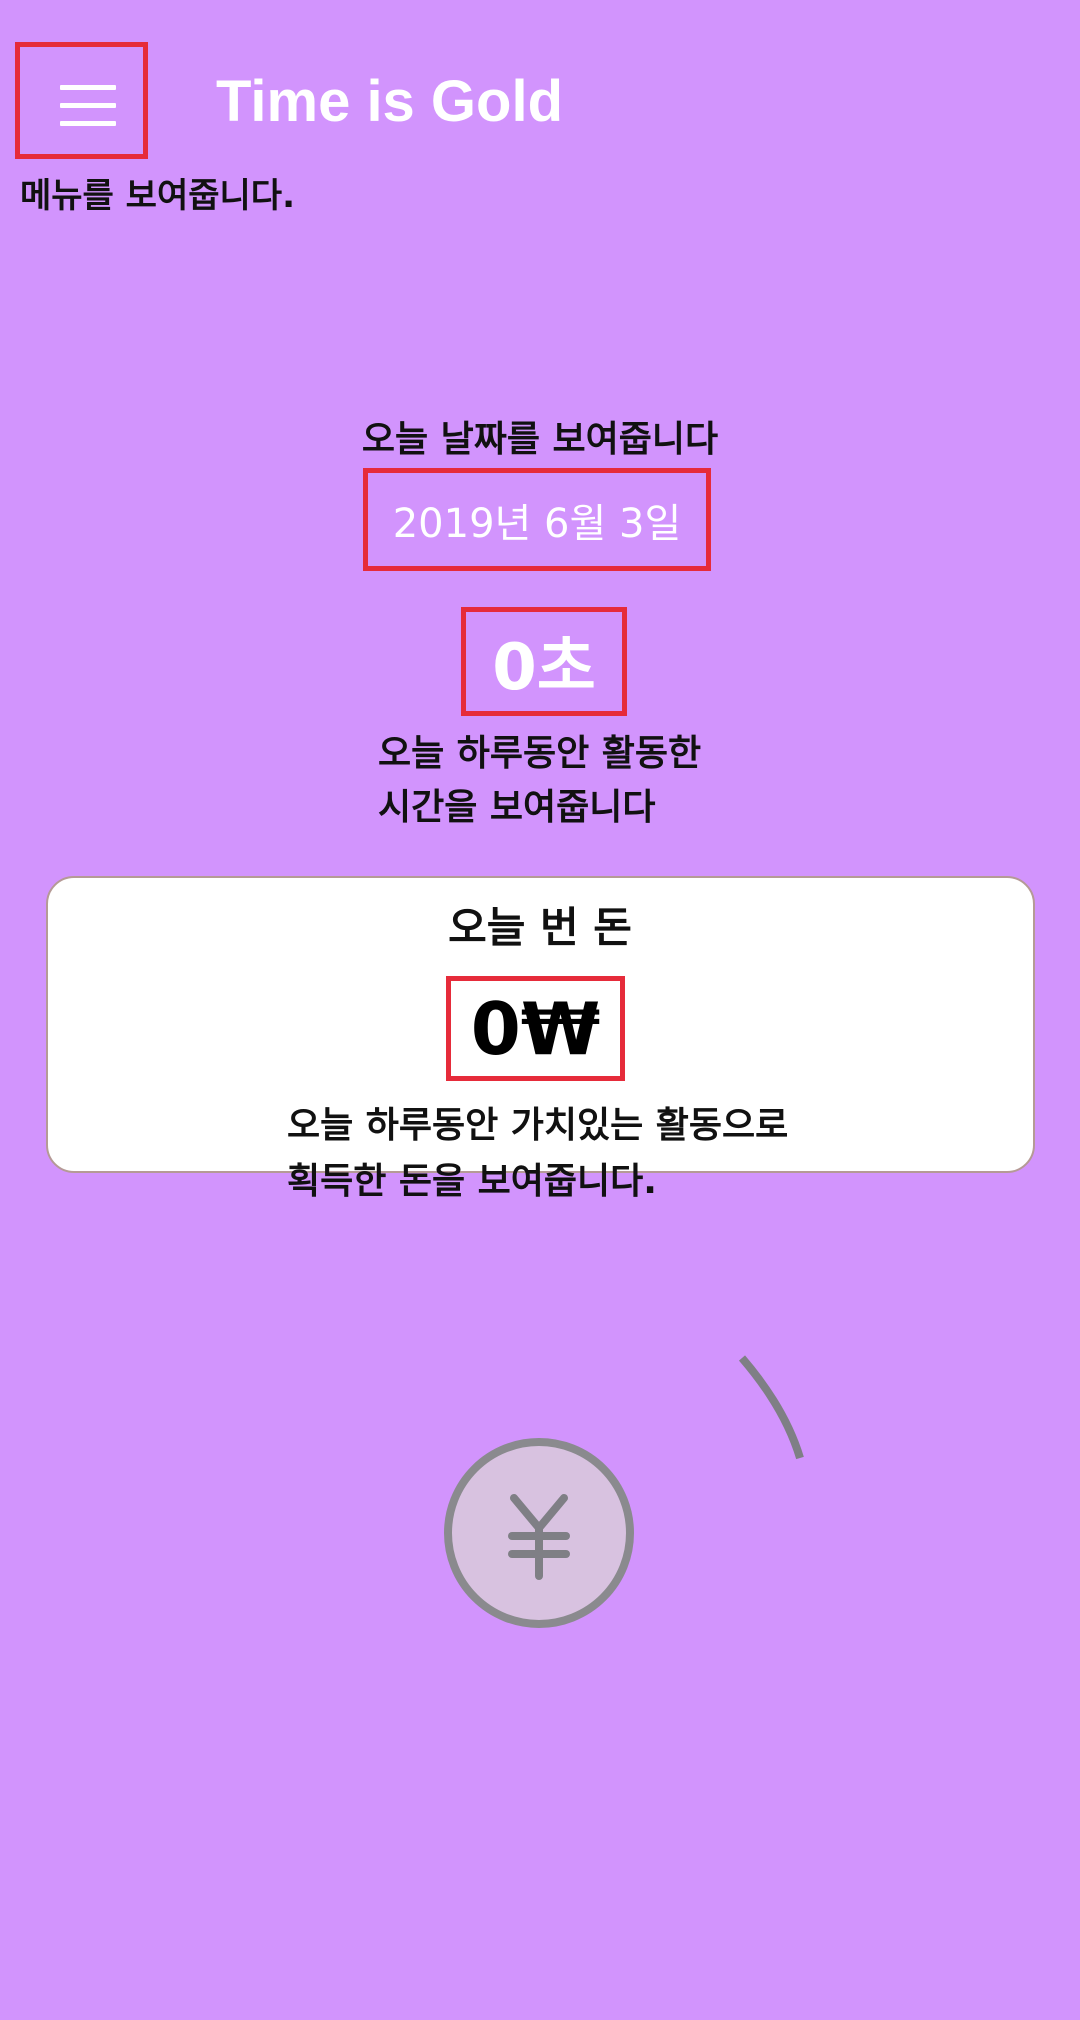  Describe the element at coordinates (81, 100) in the screenshot. I see `menu-button` at that location.